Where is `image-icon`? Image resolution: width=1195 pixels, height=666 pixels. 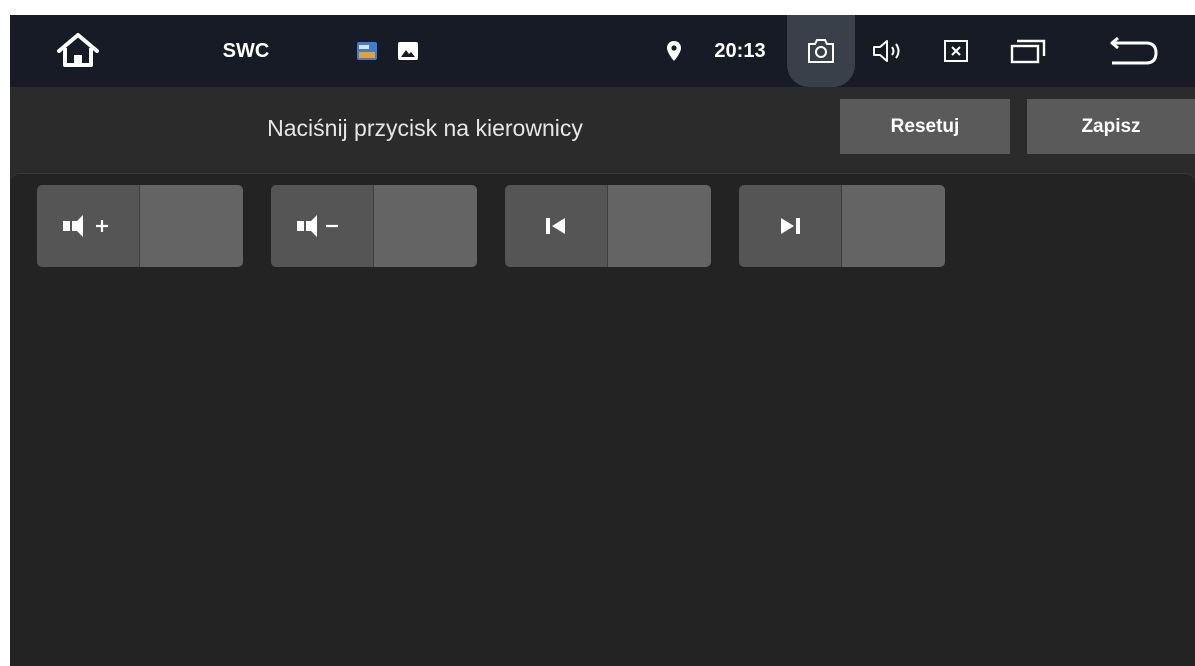
image-icon is located at coordinates (408, 51).